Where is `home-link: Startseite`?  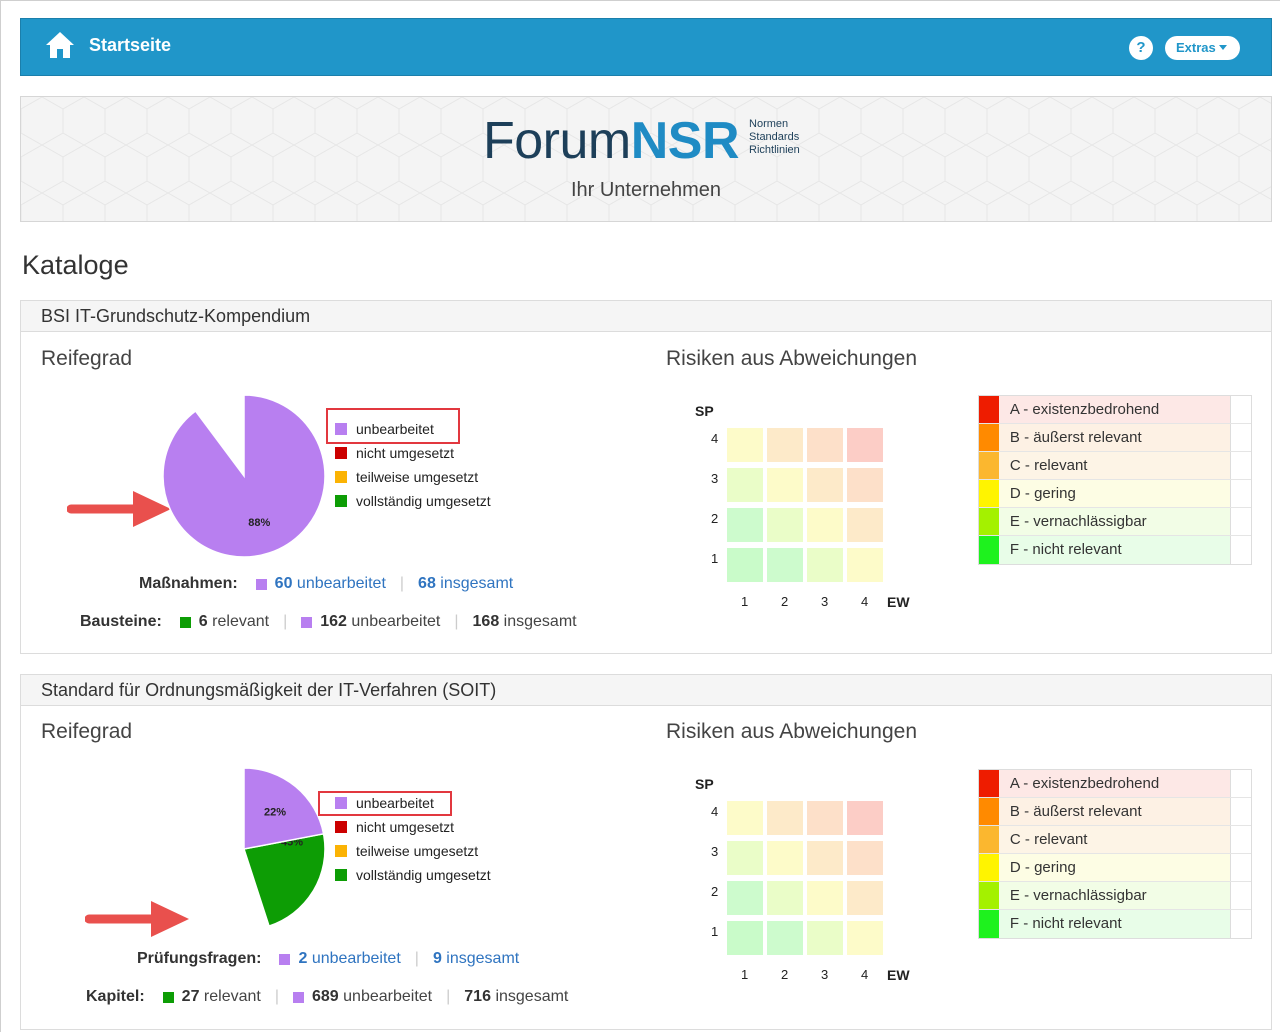 home-link: Startseite is located at coordinates (108, 45).